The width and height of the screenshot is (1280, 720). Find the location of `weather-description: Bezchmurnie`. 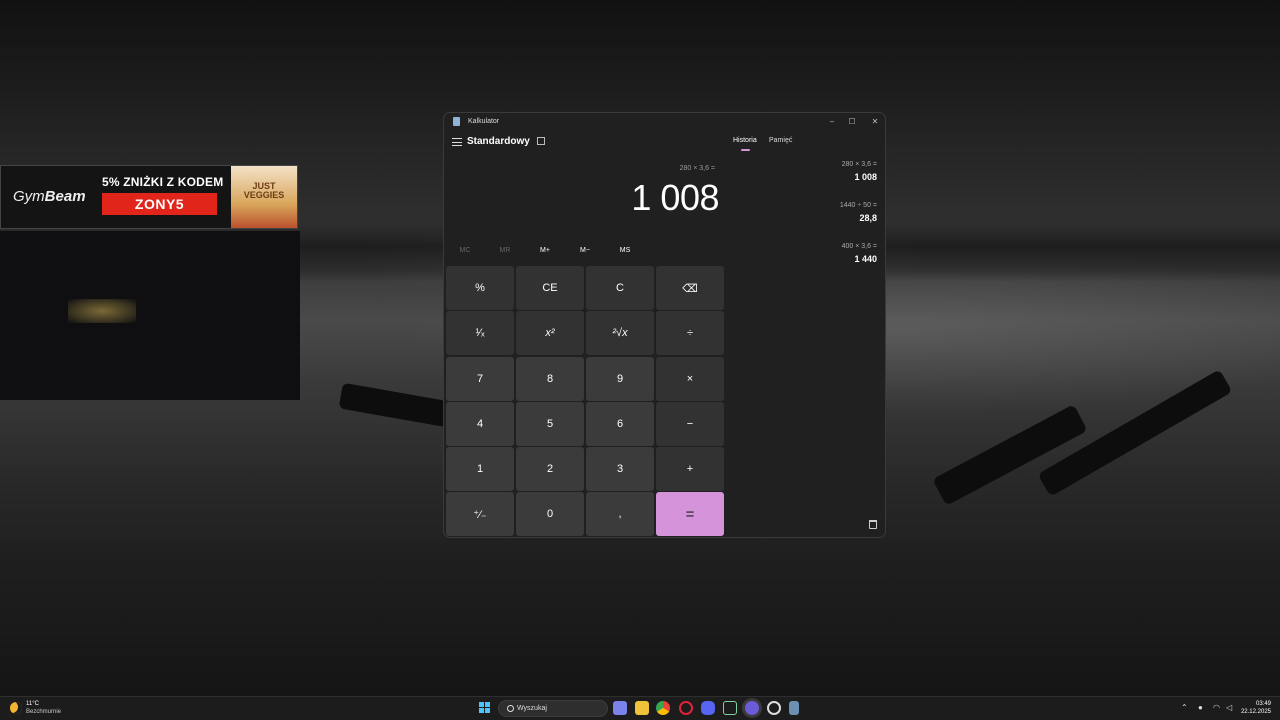

weather-description: Bezchmurnie is located at coordinates (43, 712).